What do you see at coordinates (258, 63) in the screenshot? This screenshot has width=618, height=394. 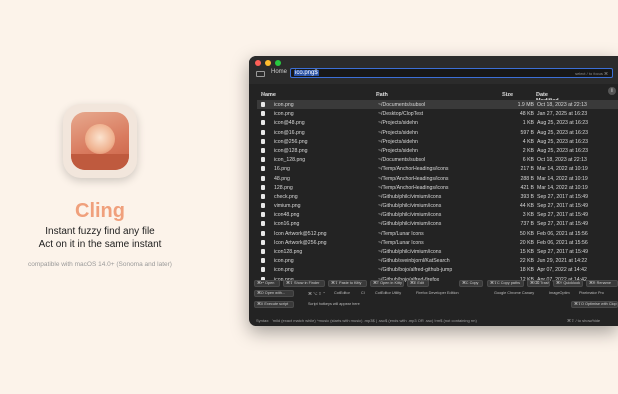 I see `close-button` at bounding box center [258, 63].